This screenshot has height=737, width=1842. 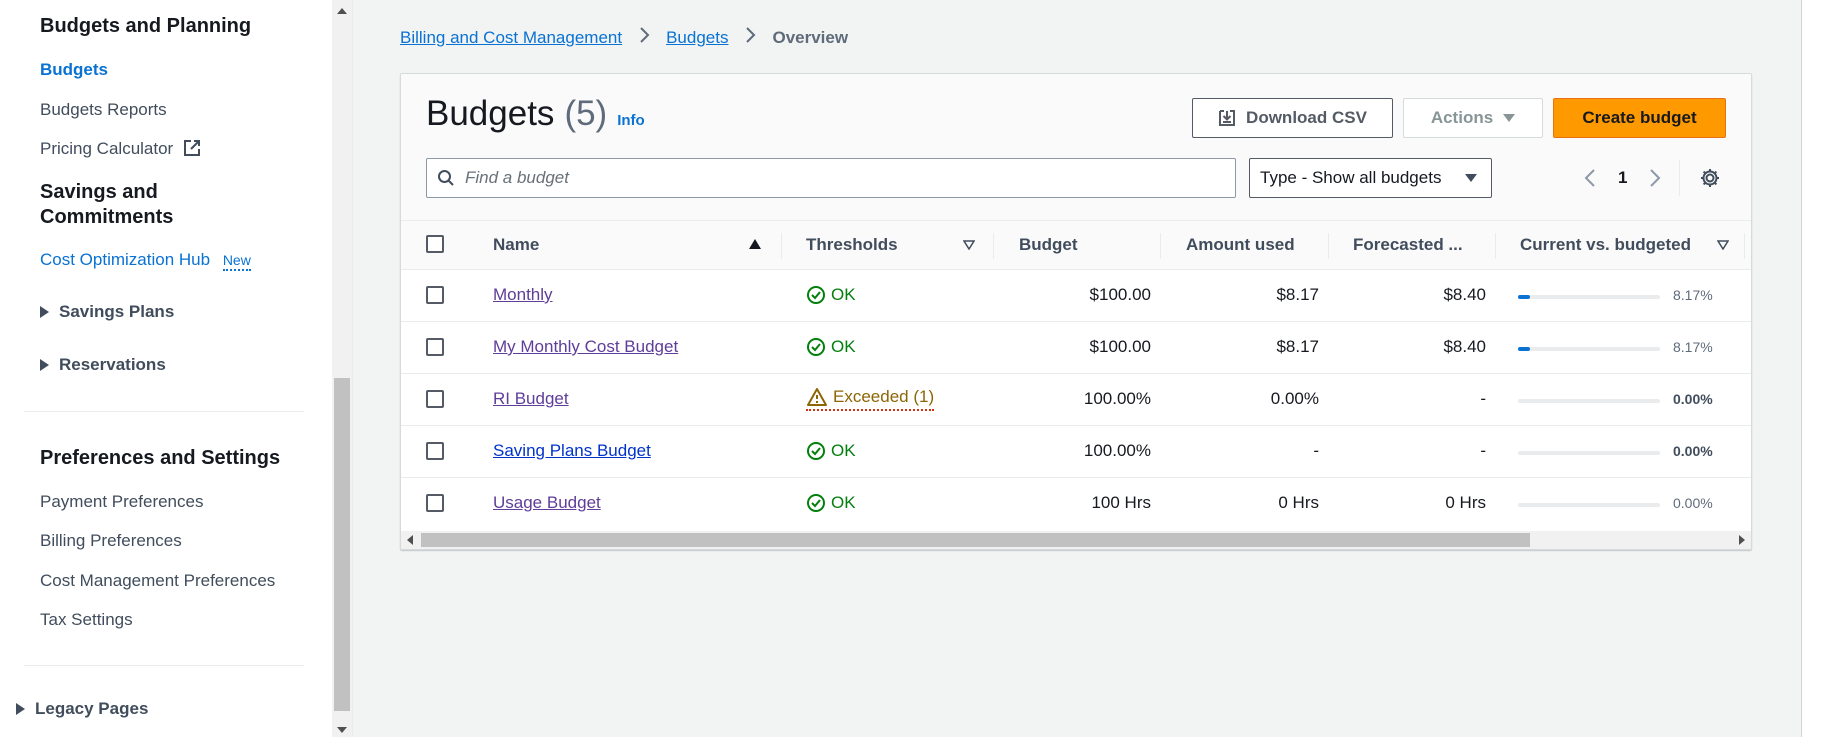 I want to click on scroll-up-icon, so click(x=342, y=11).